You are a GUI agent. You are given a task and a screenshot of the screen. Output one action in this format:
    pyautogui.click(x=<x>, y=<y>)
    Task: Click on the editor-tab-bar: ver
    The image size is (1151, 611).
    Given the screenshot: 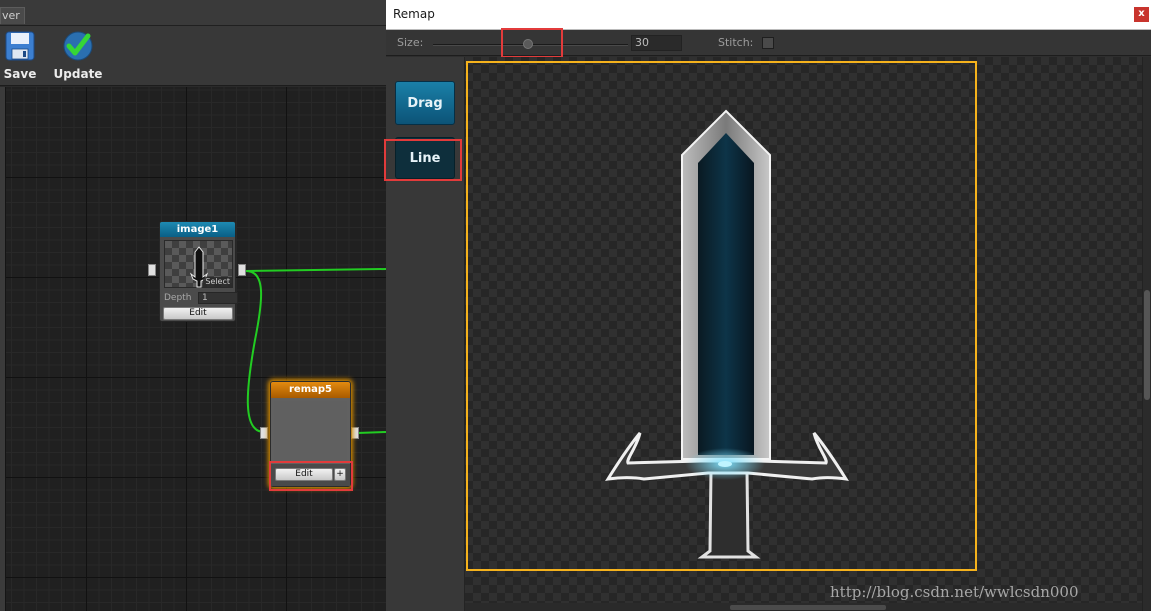 What is the action you would take?
    pyautogui.click(x=193, y=13)
    